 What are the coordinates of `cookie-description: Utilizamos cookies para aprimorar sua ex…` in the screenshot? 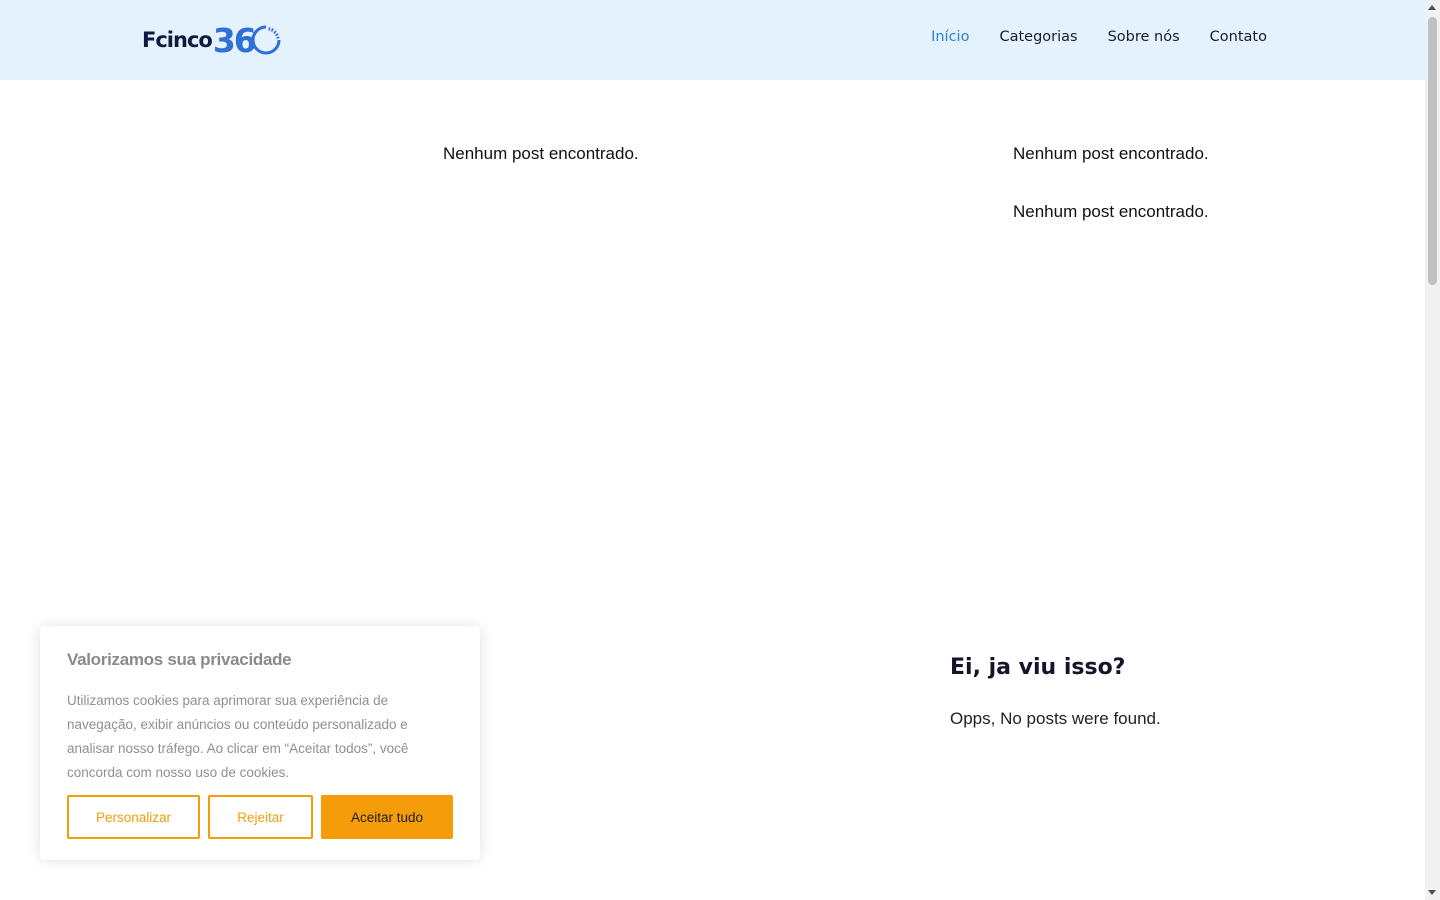 It's located at (238, 736).